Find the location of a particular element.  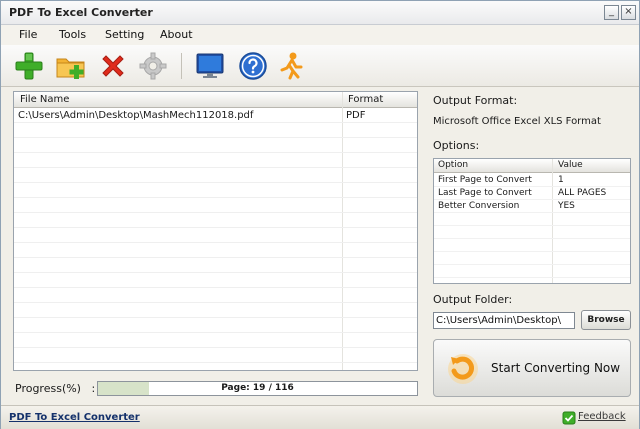

settings-gear-icon is located at coordinates (153, 66).